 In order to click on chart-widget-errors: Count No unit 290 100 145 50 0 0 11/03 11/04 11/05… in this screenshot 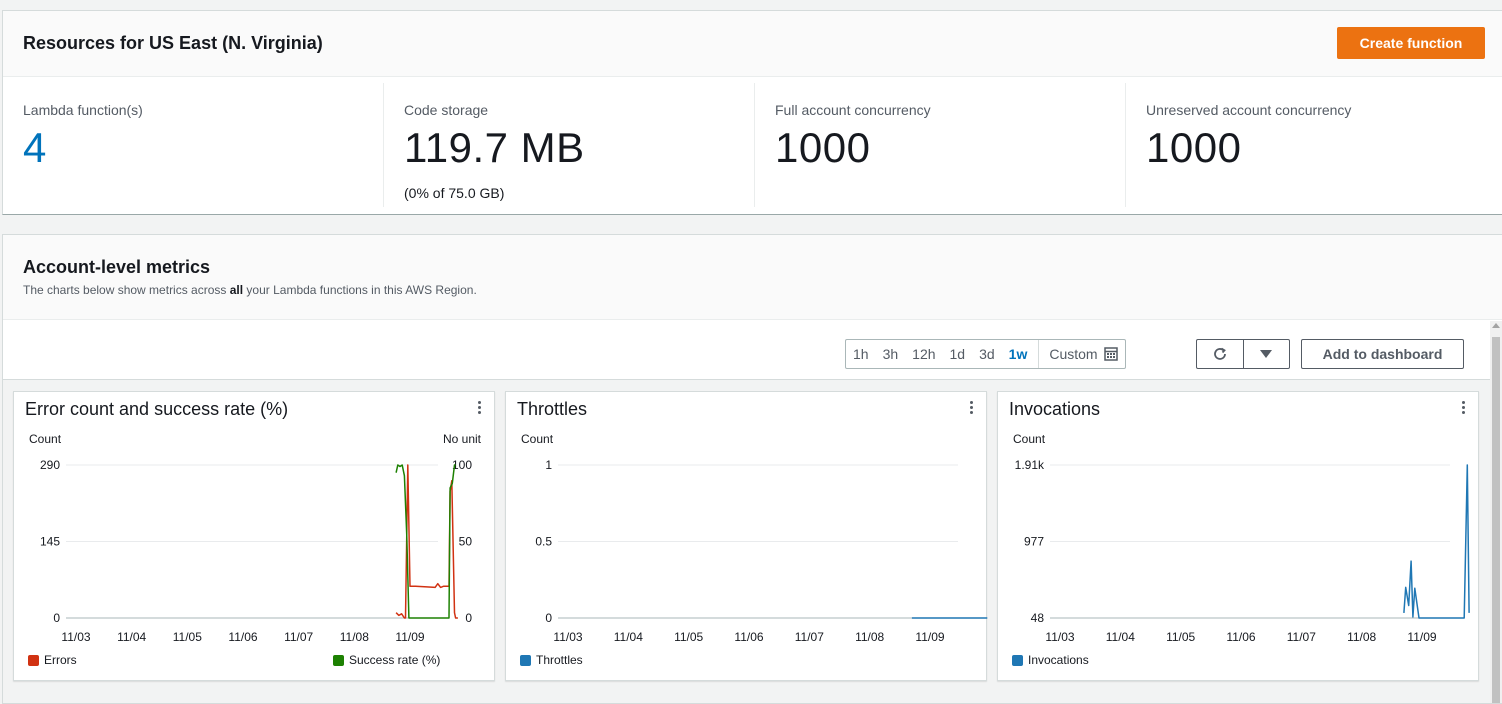, I will do `click(254, 536)`.